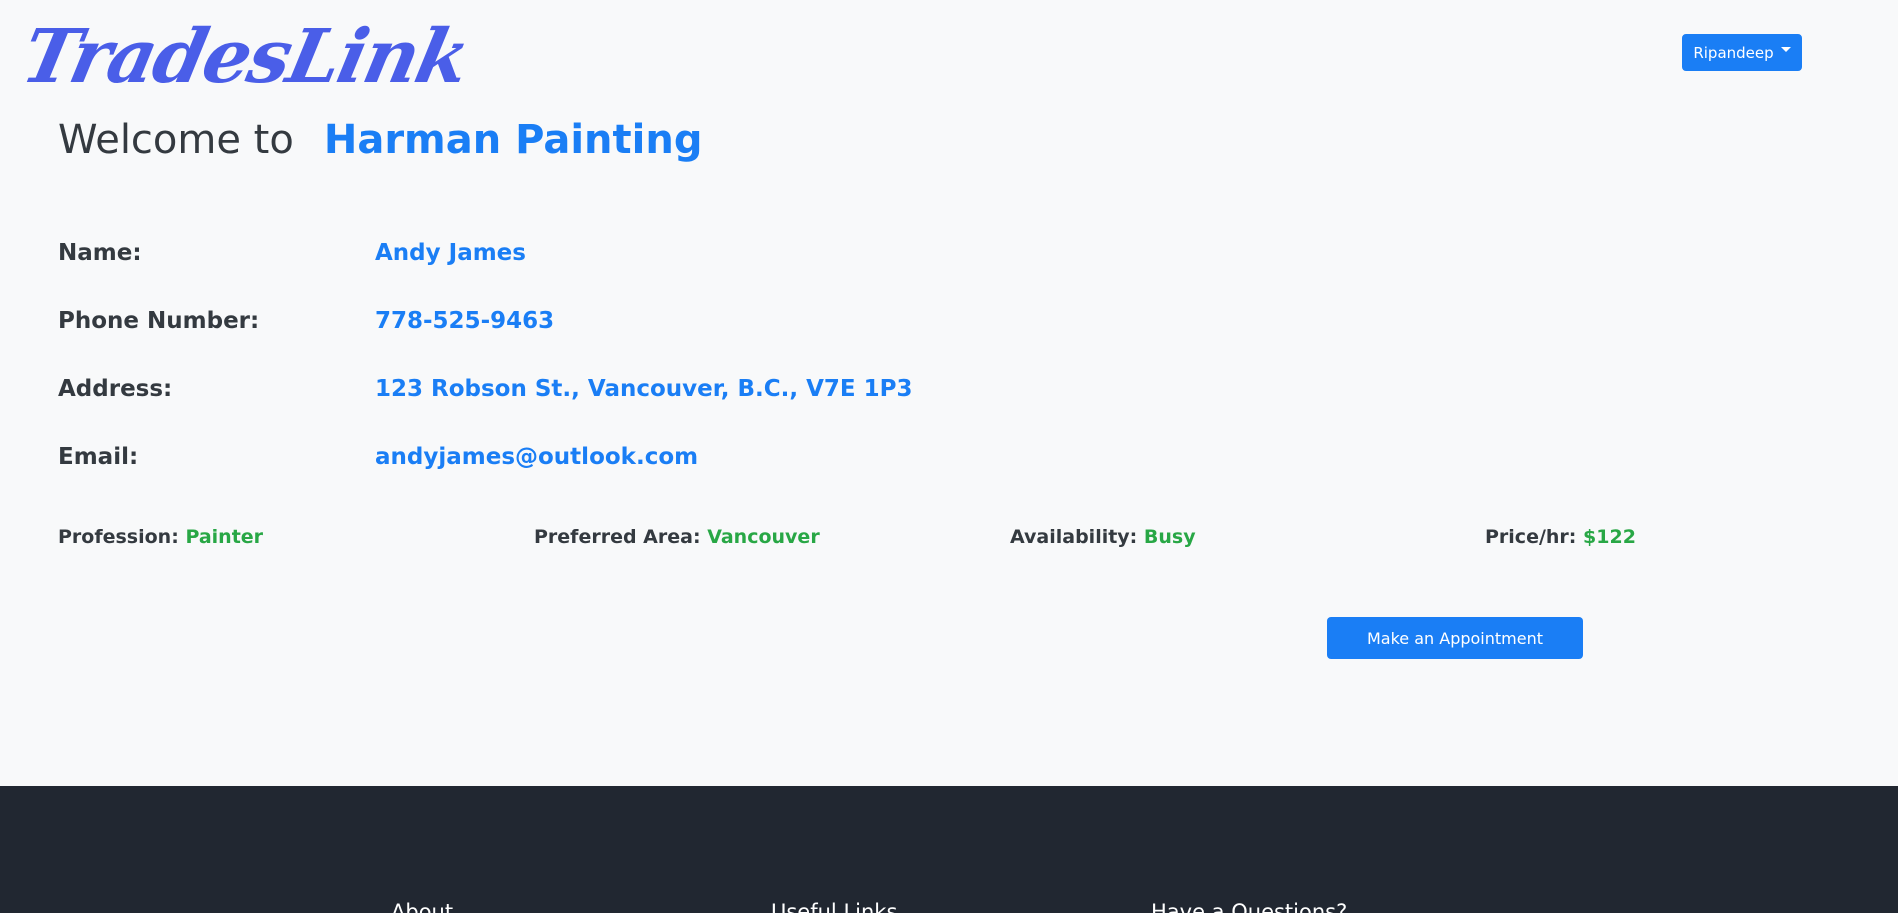 The width and height of the screenshot is (1901, 913). Describe the element at coordinates (1169, 537) in the screenshot. I see `availability-value: Busy` at that location.